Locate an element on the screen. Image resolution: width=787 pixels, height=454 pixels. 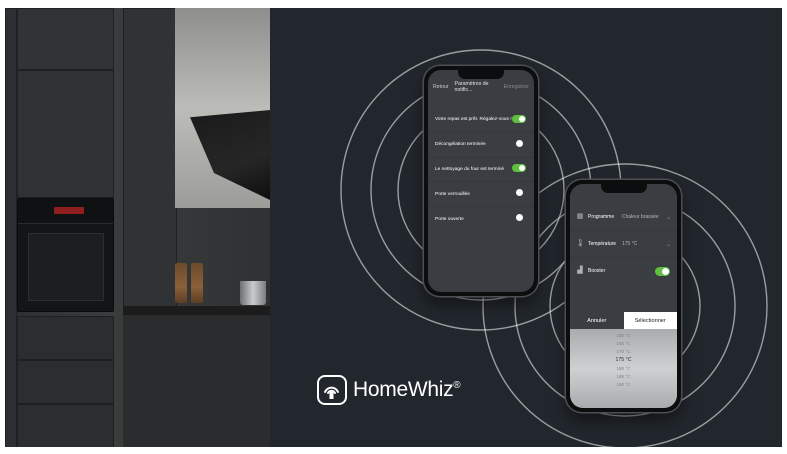
setting-program: ▦ Programme Chaleur brassée ⌄ is located at coordinates (623, 217).